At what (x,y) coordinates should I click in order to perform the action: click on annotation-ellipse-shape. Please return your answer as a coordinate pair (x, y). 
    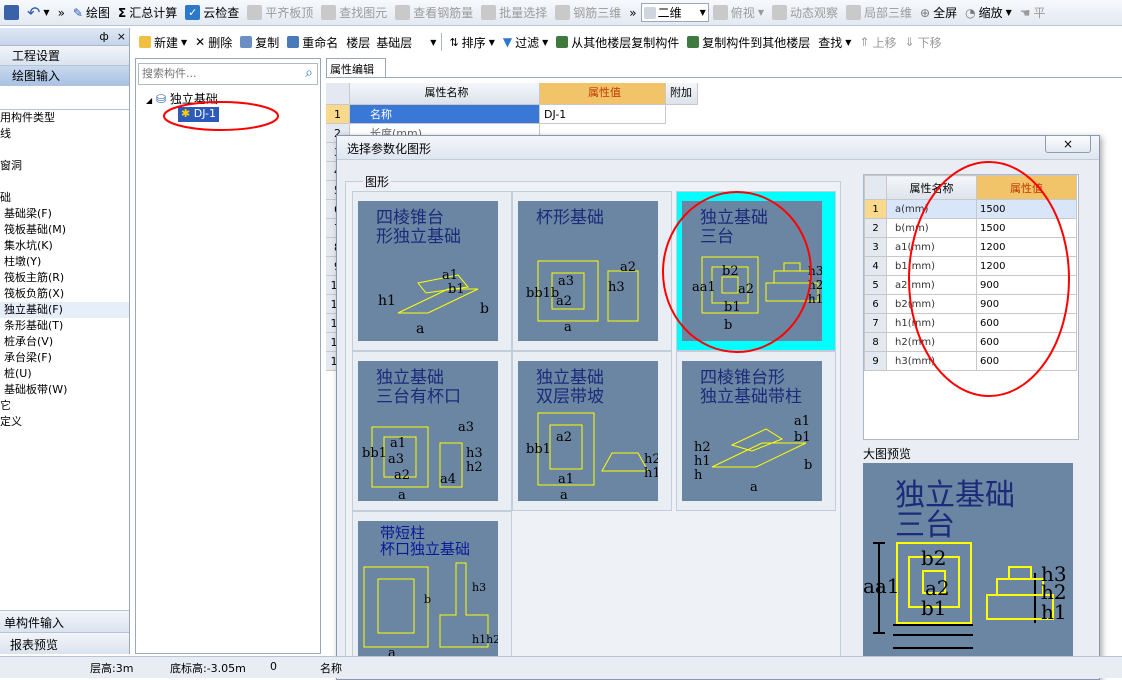
    Looking at the image, I should click on (737, 272).